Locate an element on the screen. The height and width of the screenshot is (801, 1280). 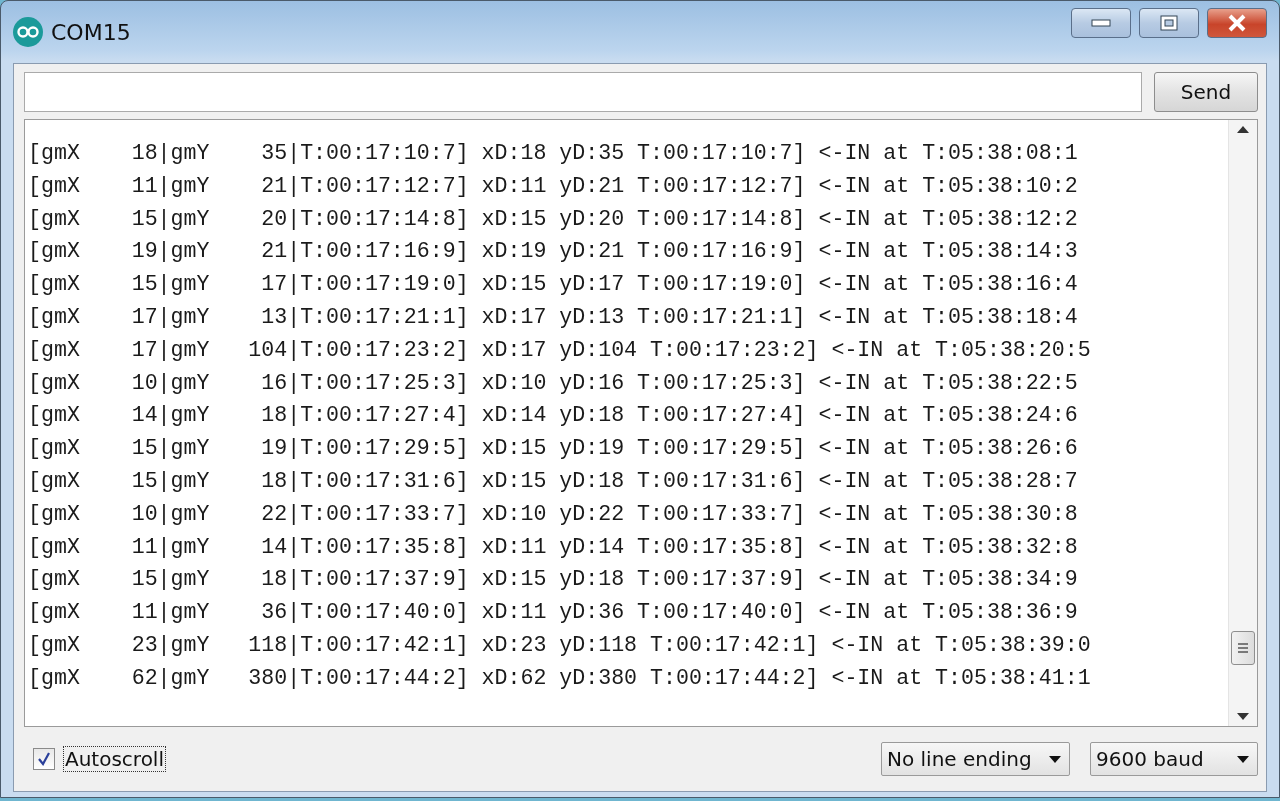
app-logo-icon is located at coordinates (28, 32).